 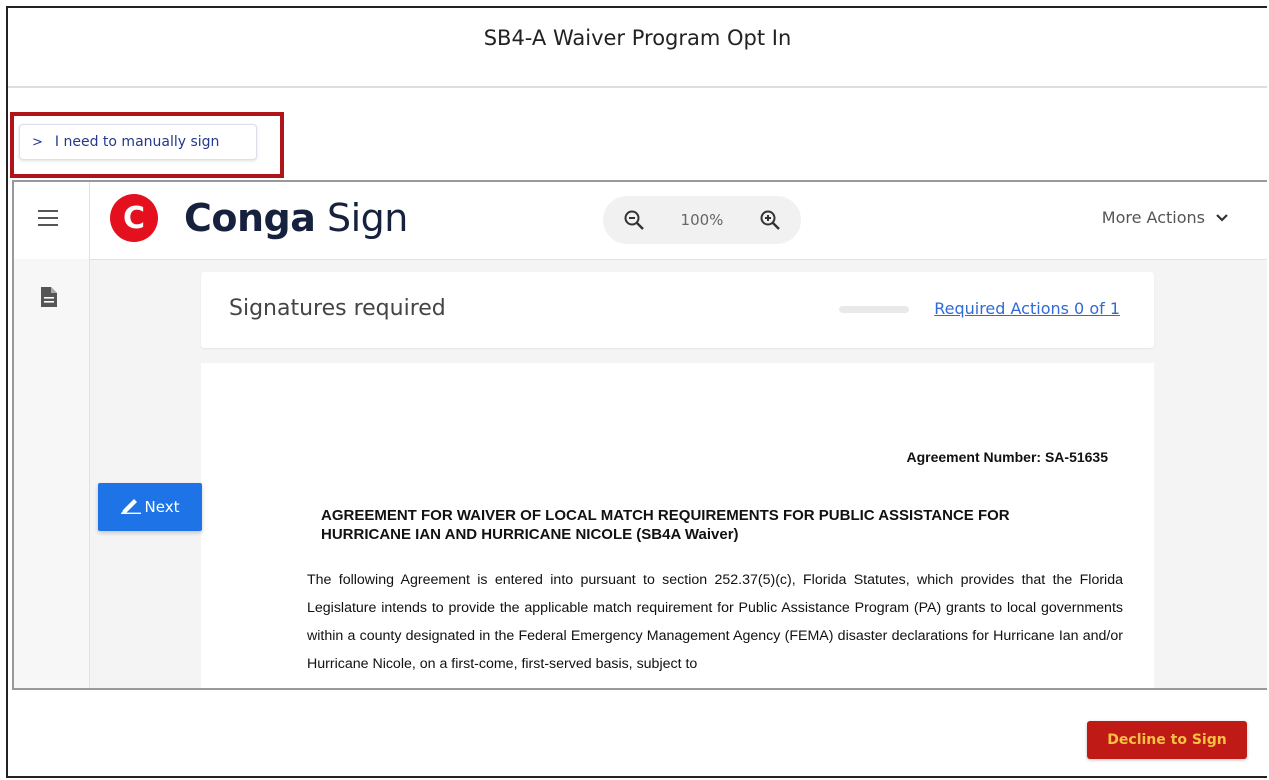 I want to click on progress-bar, so click(x=874, y=309).